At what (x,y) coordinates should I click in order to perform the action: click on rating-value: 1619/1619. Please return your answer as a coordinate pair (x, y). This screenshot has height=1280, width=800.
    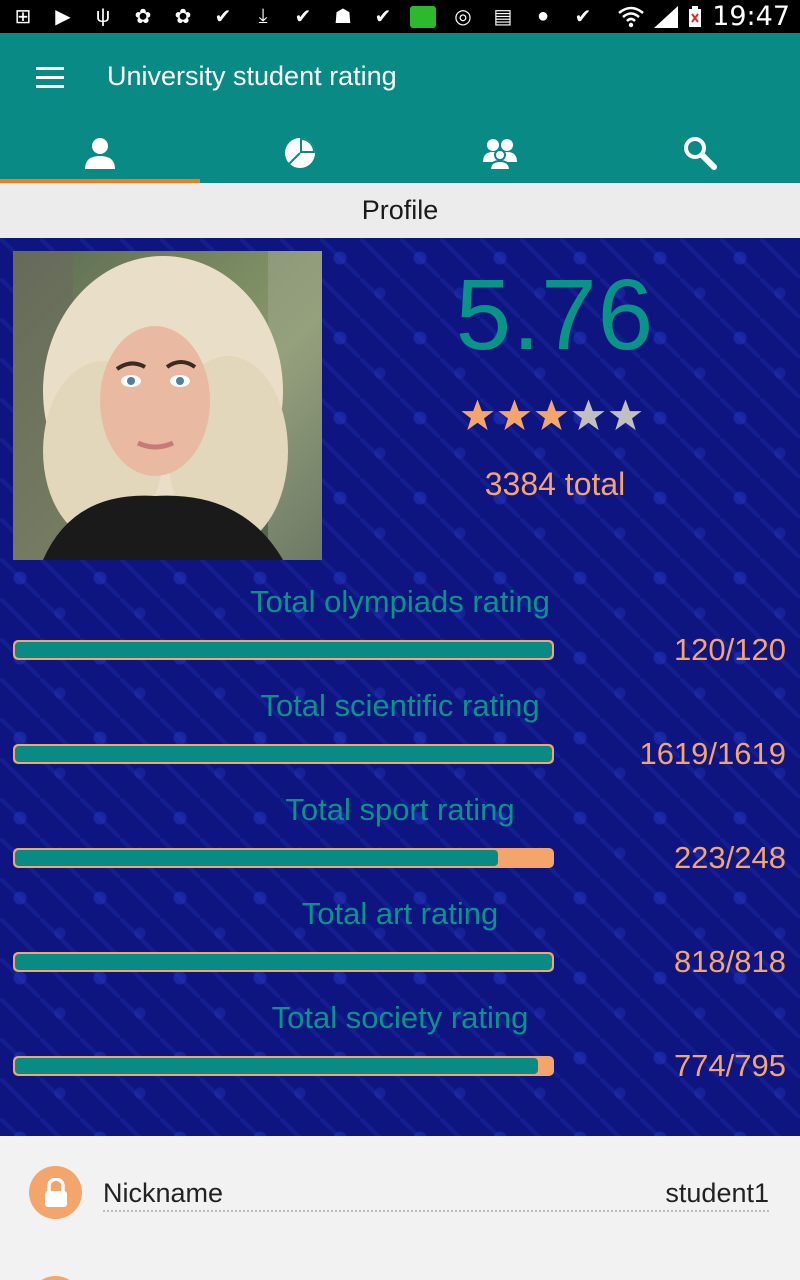
    Looking at the image, I should click on (712, 753).